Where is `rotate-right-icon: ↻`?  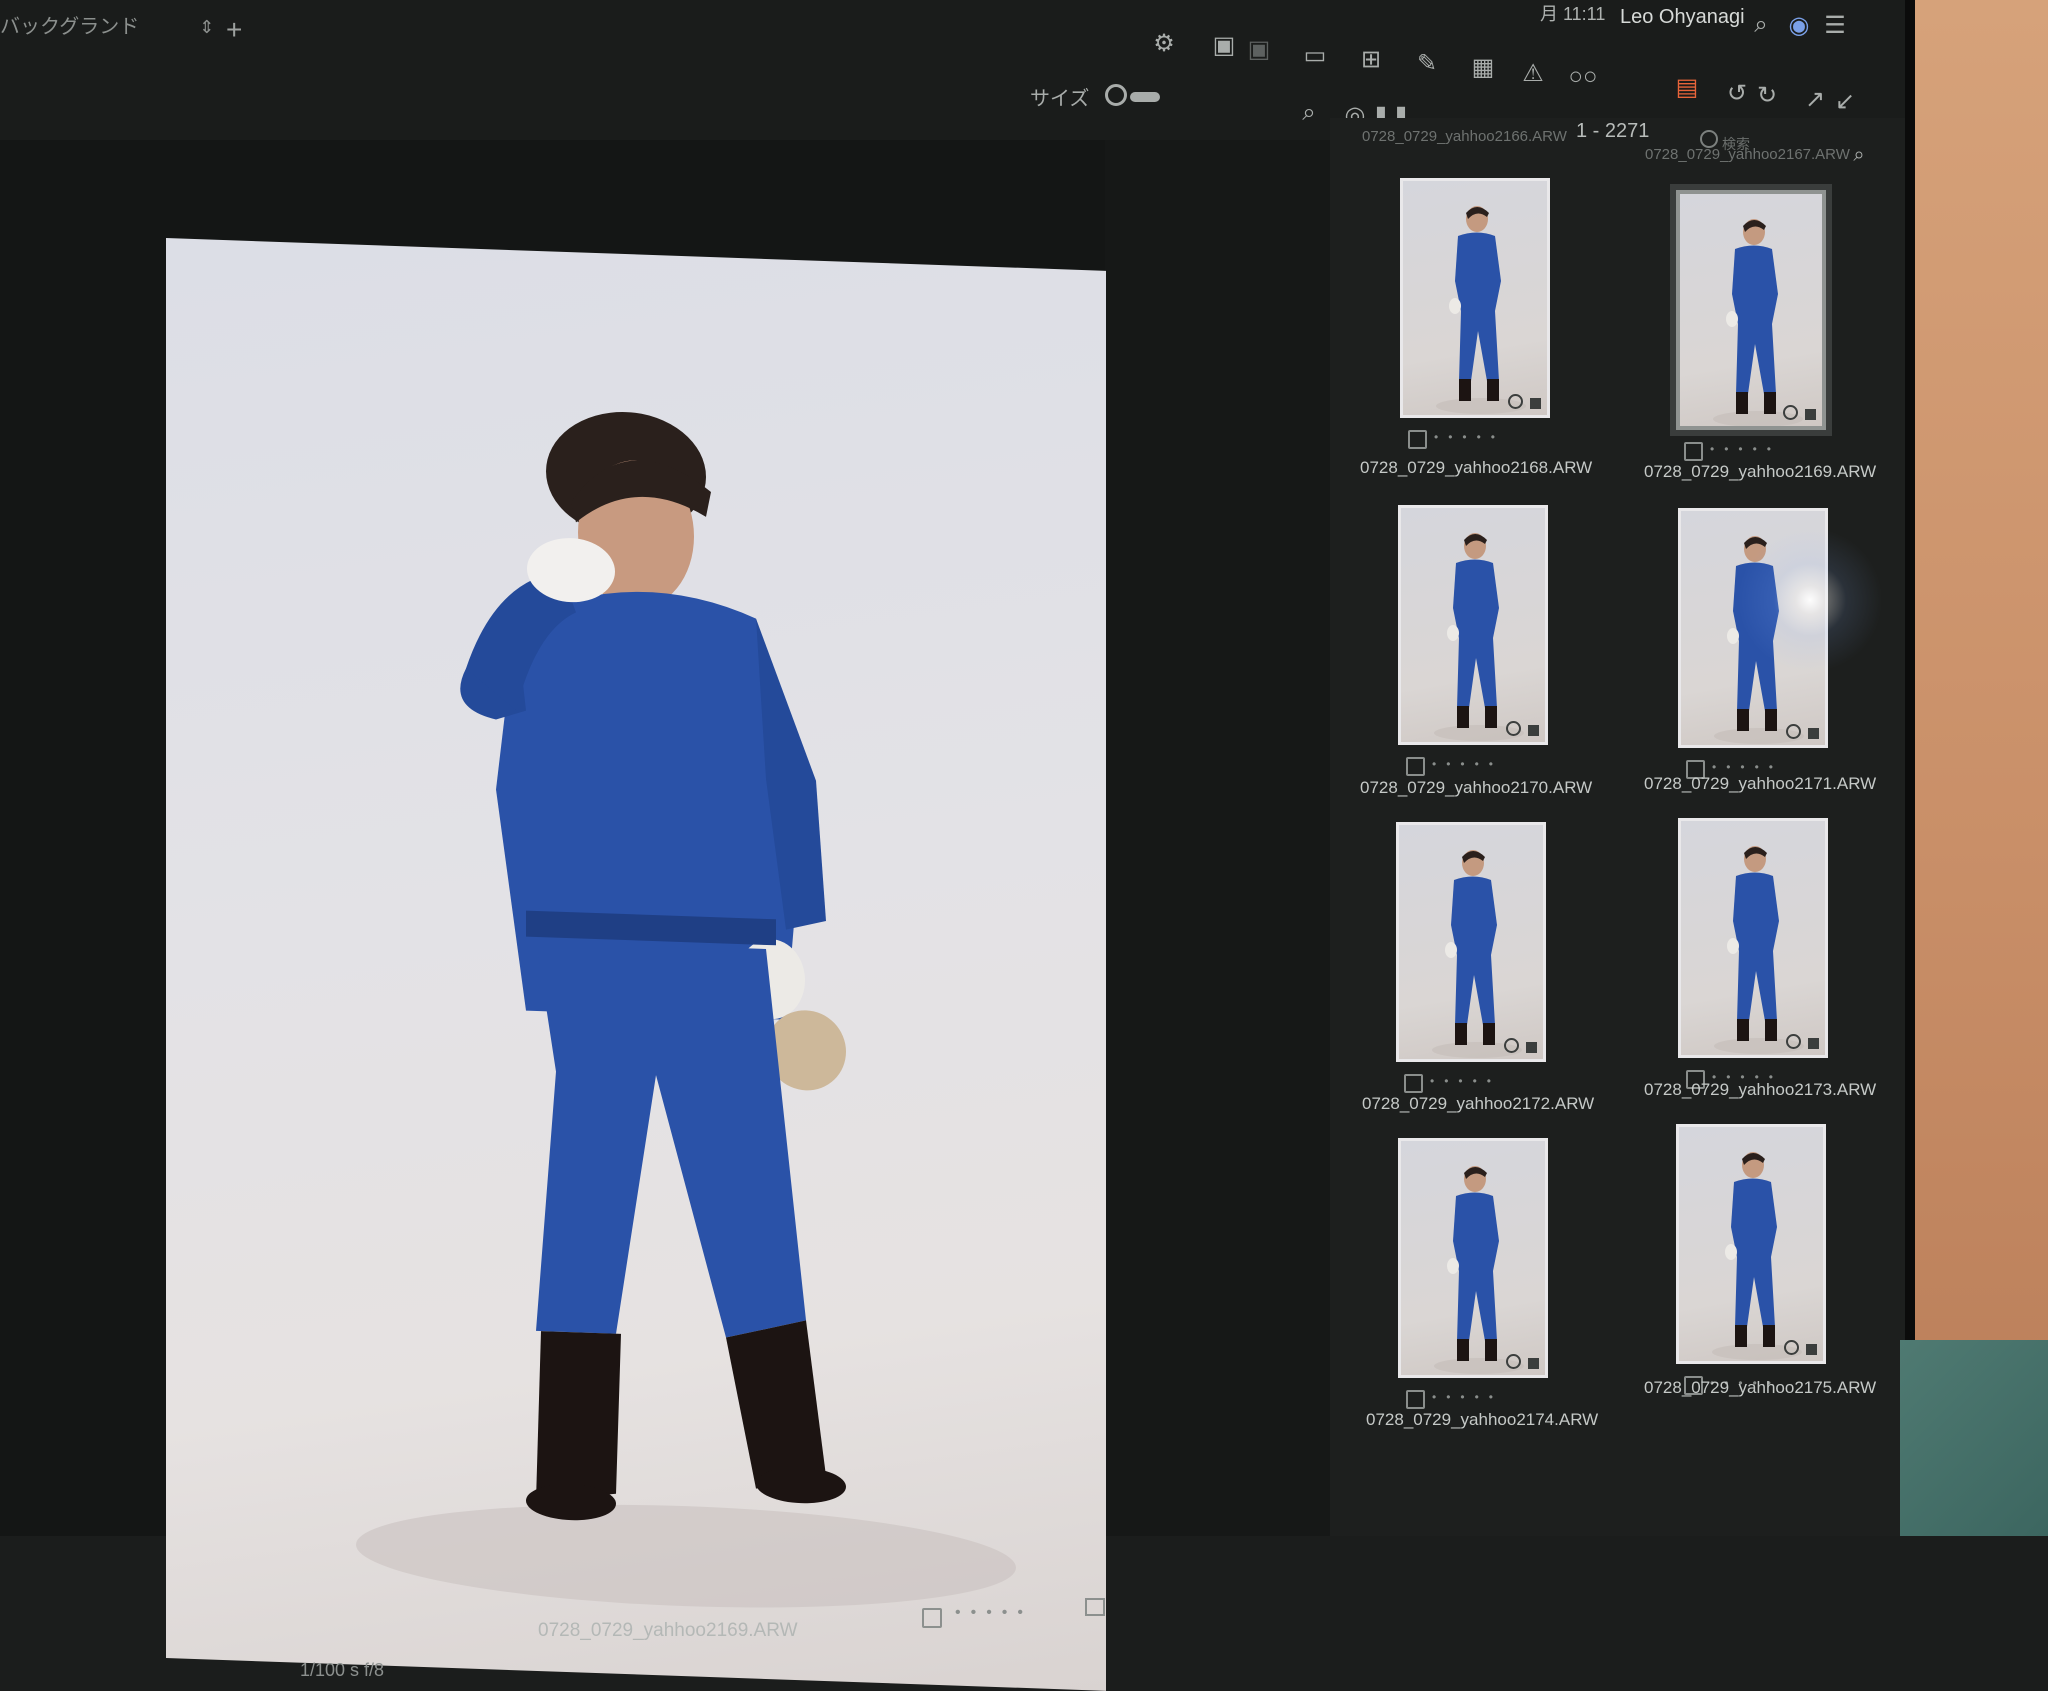 rotate-right-icon: ↻ is located at coordinates (1767, 95).